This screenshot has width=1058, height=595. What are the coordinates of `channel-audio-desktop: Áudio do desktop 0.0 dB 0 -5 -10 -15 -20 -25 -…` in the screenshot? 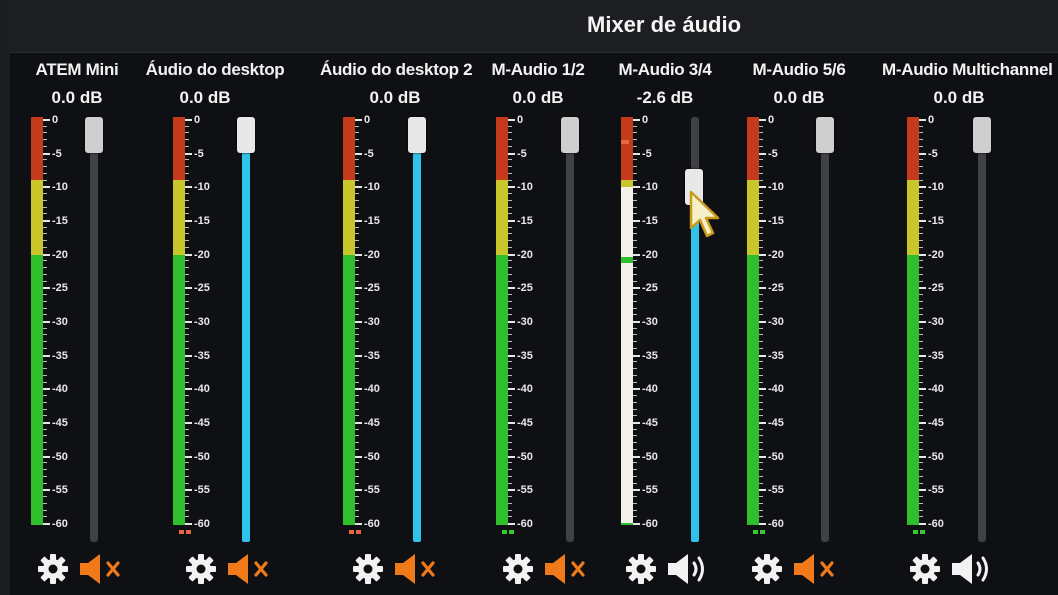 It's located at (223, 323).